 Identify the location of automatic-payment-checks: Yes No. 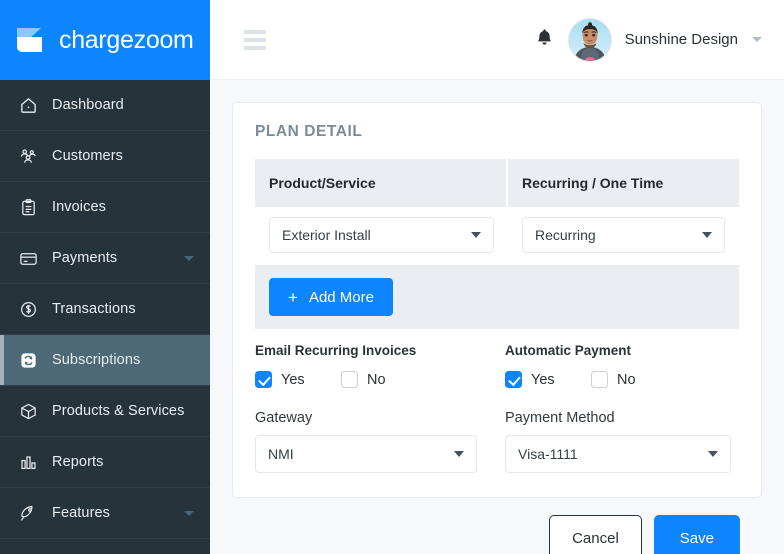
(622, 379).